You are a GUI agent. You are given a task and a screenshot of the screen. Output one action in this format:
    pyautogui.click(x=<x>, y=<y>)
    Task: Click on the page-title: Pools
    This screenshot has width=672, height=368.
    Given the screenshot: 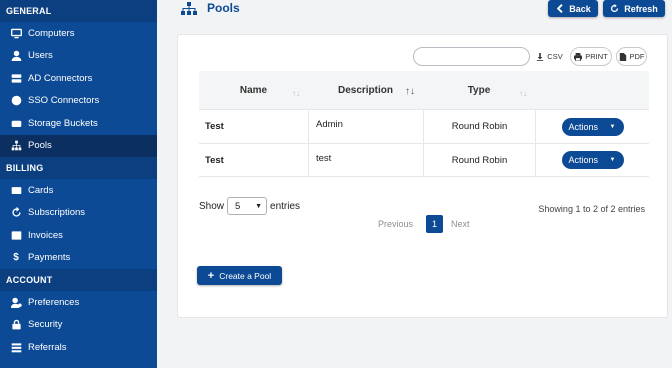 What is the action you would take?
    pyautogui.click(x=210, y=8)
    